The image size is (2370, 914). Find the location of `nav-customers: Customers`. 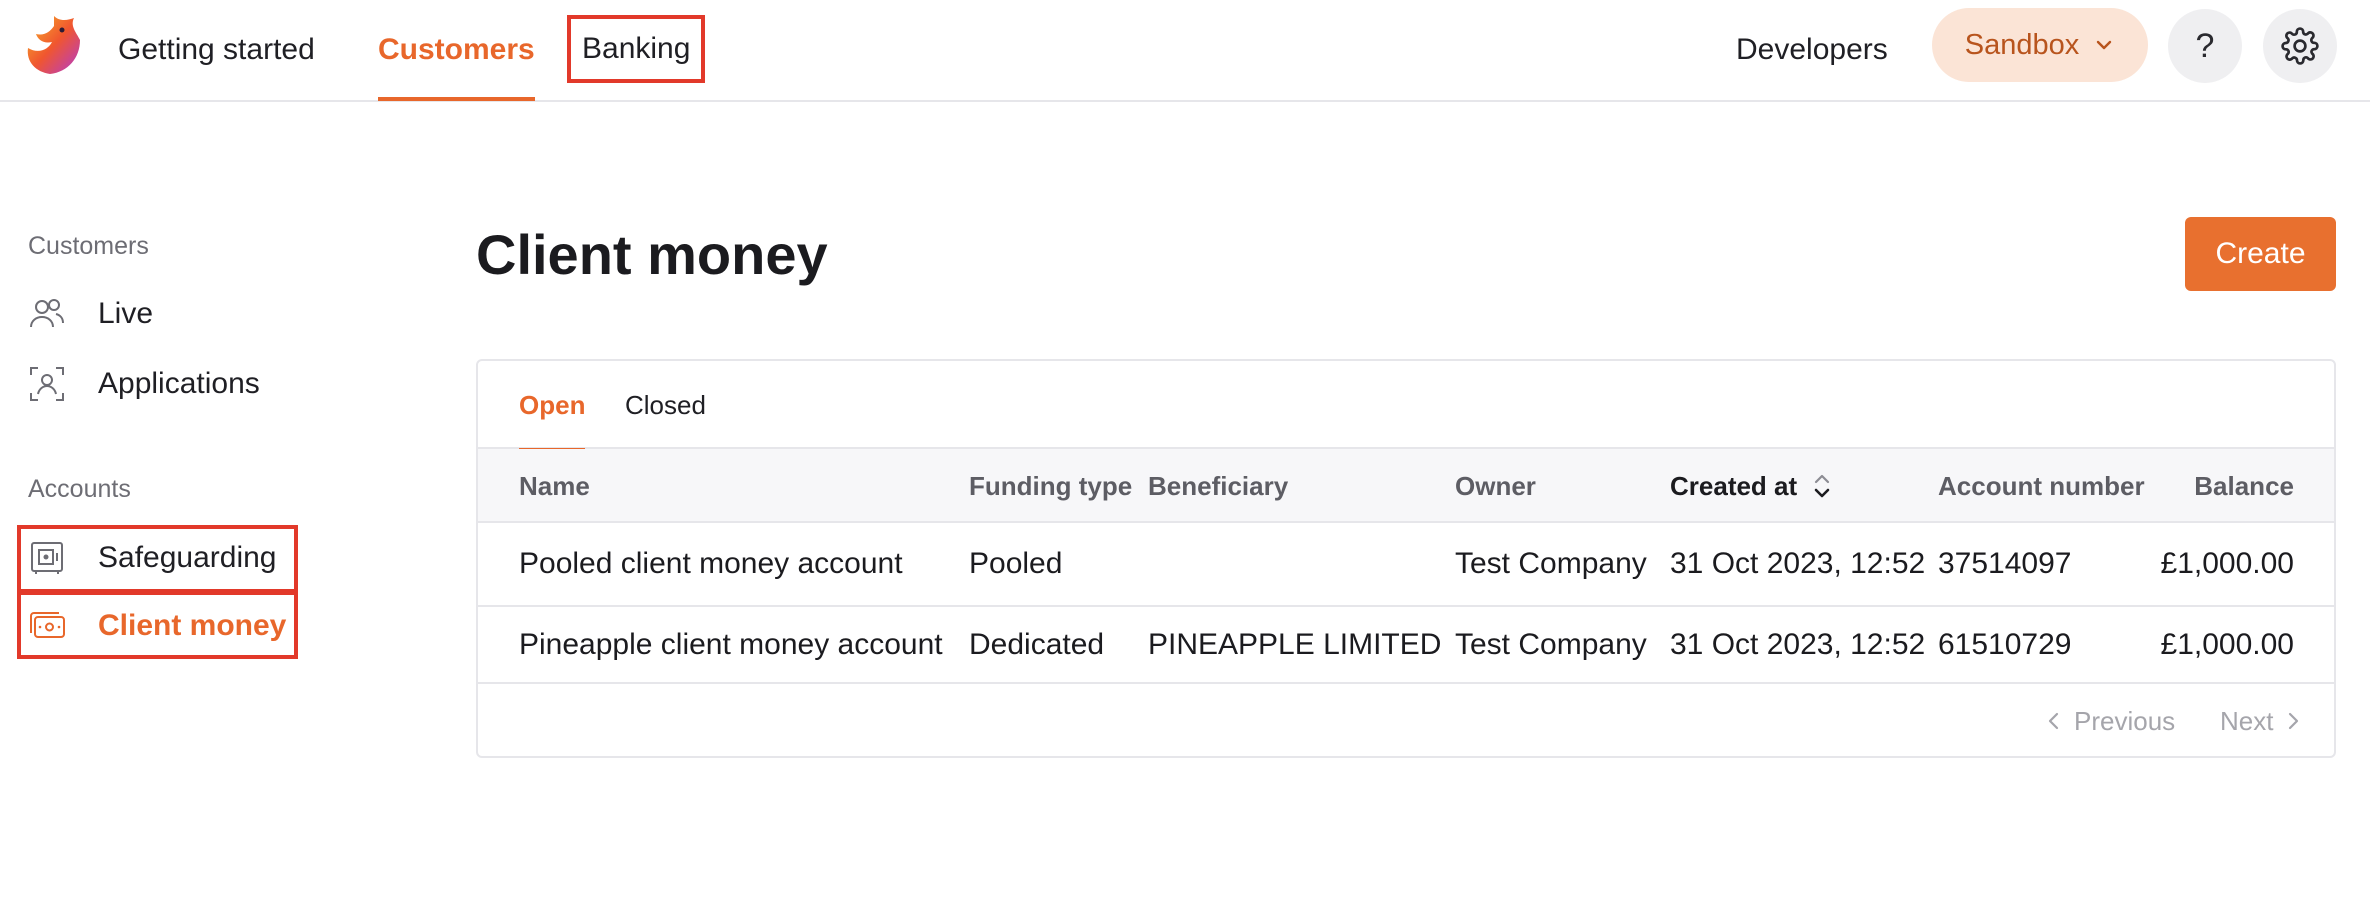

nav-customers: Customers is located at coordinates (456, 50).